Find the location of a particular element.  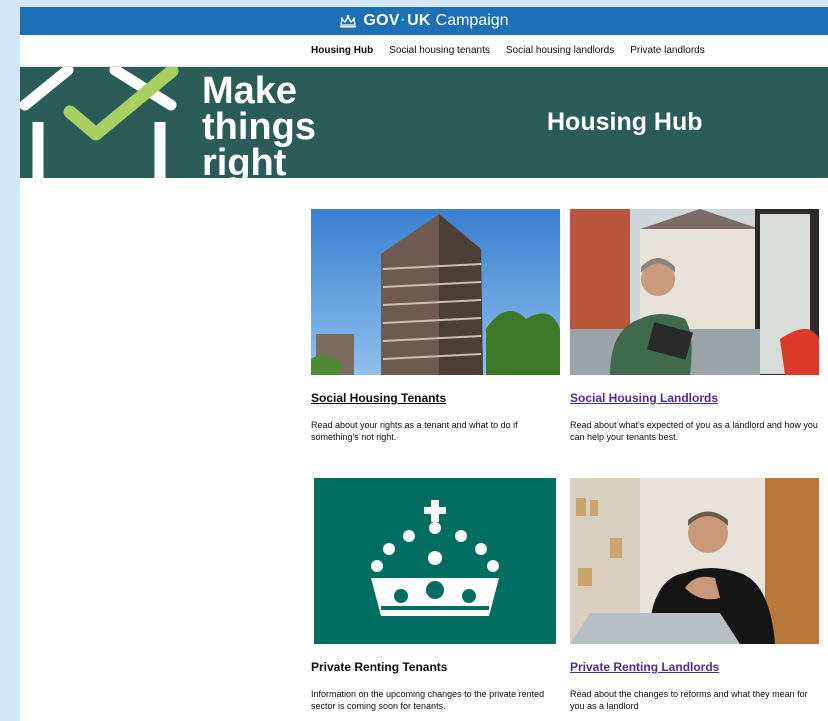

slogan-line-3: right is located at coordinates (244, 160).